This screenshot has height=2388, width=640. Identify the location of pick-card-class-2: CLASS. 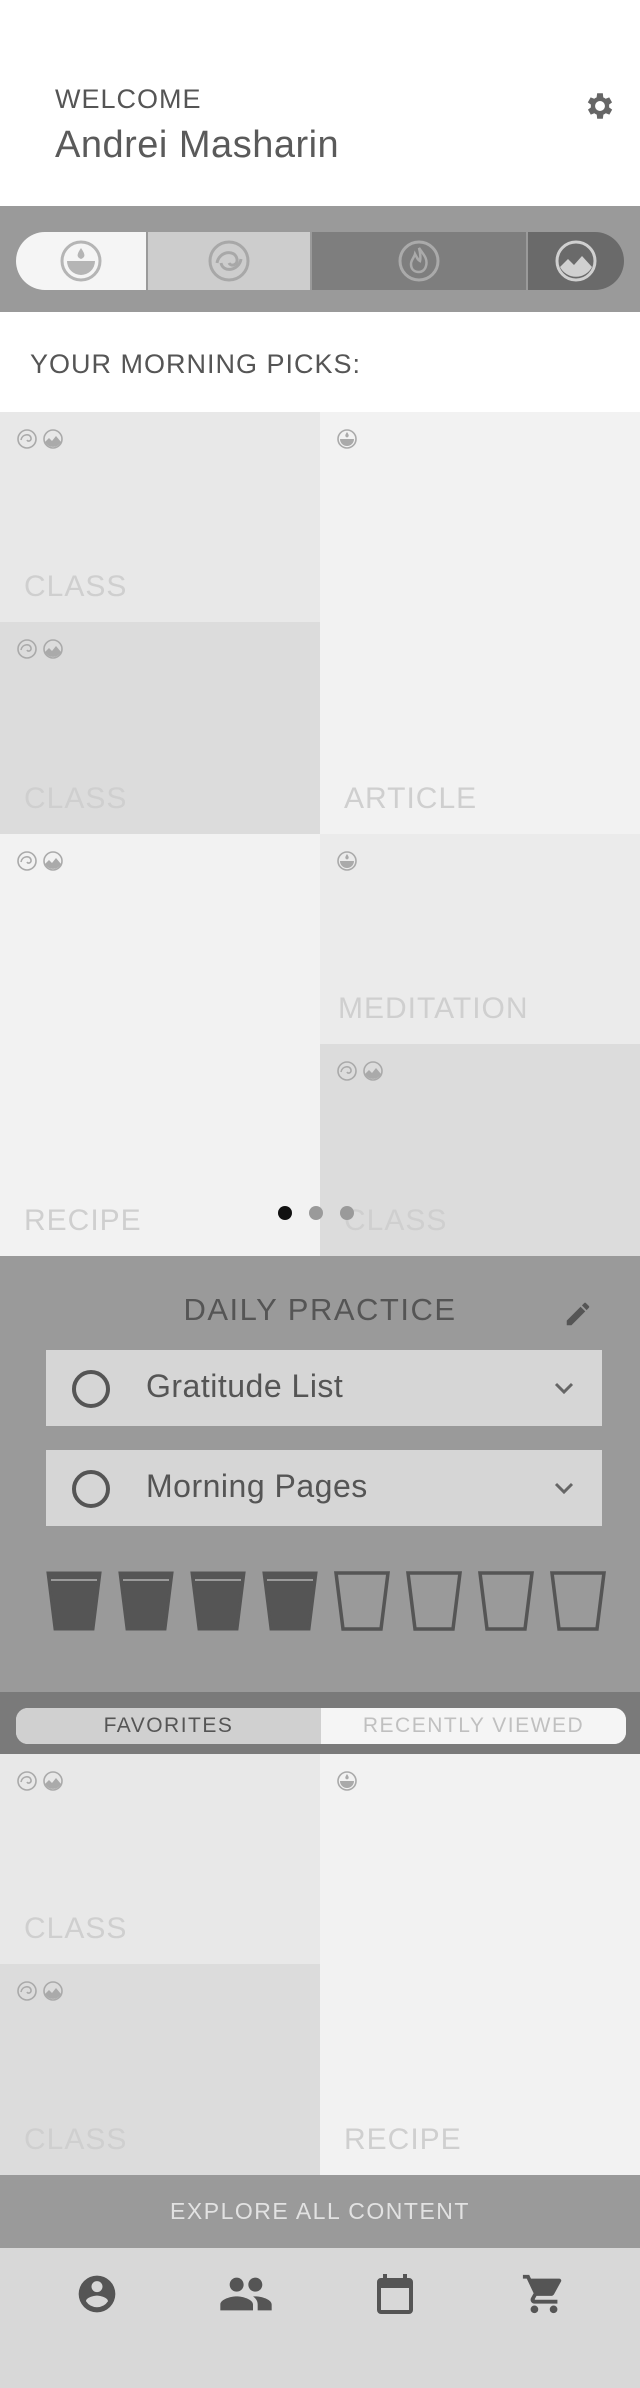
(160, 728).